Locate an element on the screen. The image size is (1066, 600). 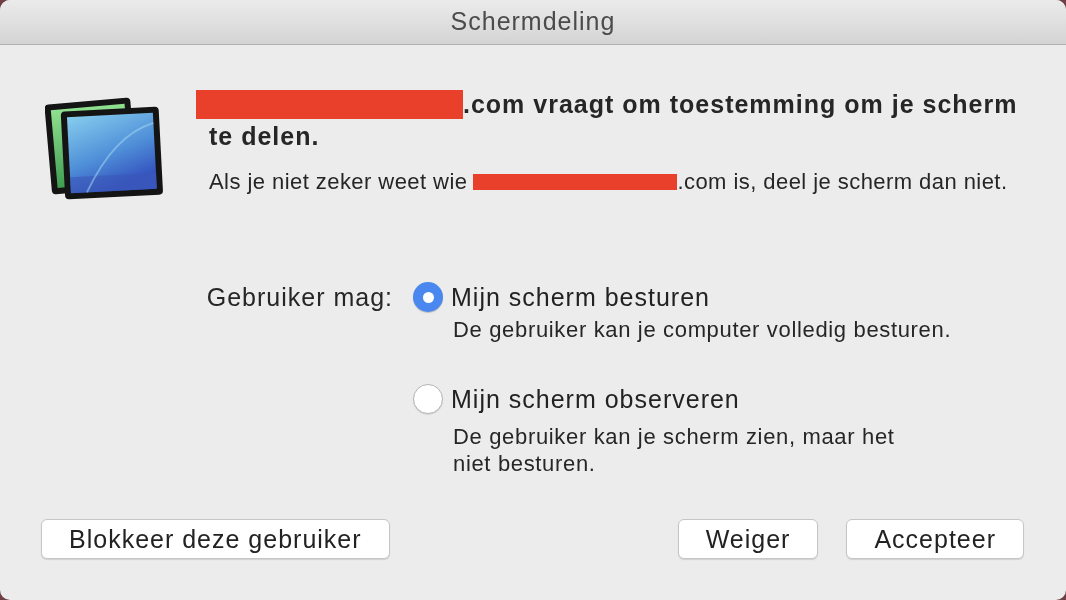
warning-text: Als je niet zeker weet wie is located at coordinates (338, 182).